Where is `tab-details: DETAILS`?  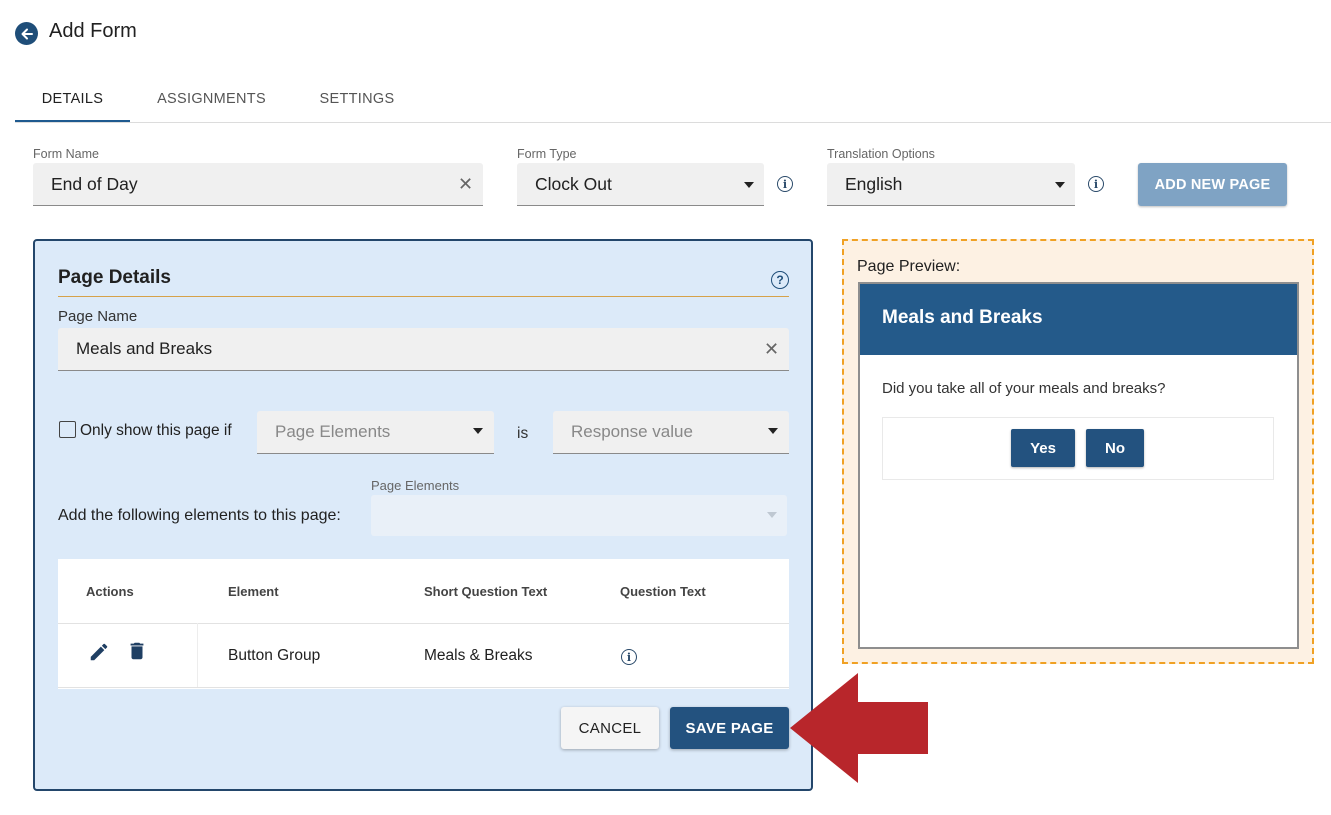
tab-details: DETAILS is located at coordinates (72, 99).